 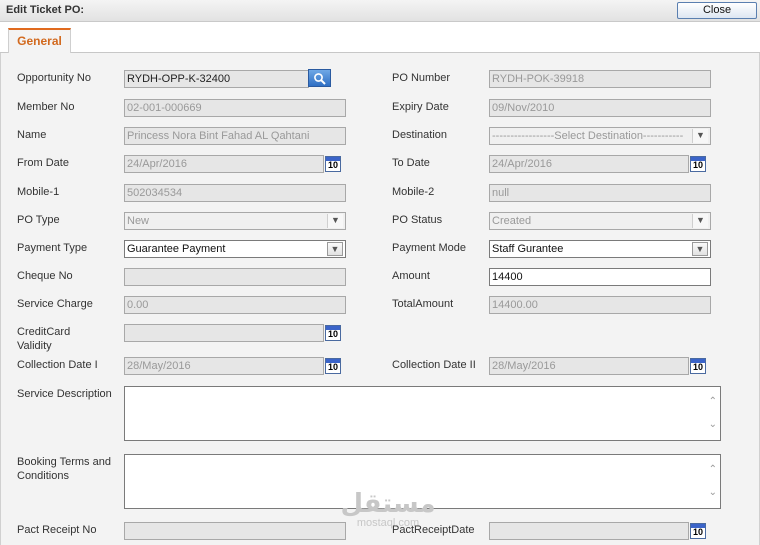 What do you see at coordinates (380, 38) in the screenshot?
I see `tab-strip: General` at bounding box center [380, 38].